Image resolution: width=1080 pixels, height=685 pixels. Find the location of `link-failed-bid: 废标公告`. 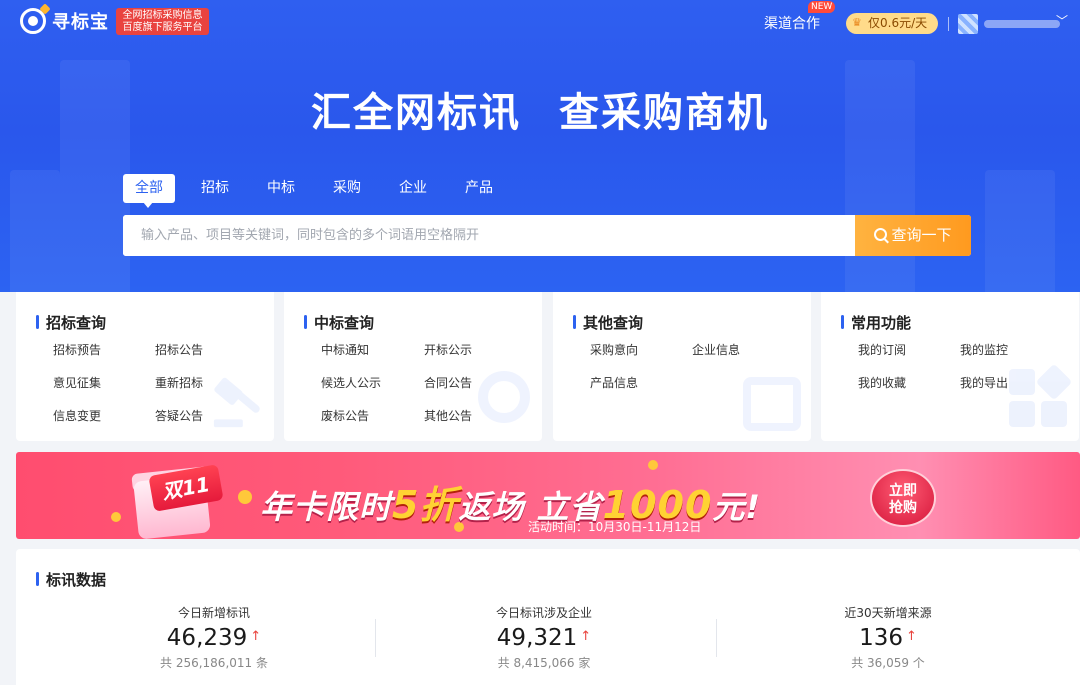

link-failed-bid: 废标公告 is located at coordinates (345, 415).